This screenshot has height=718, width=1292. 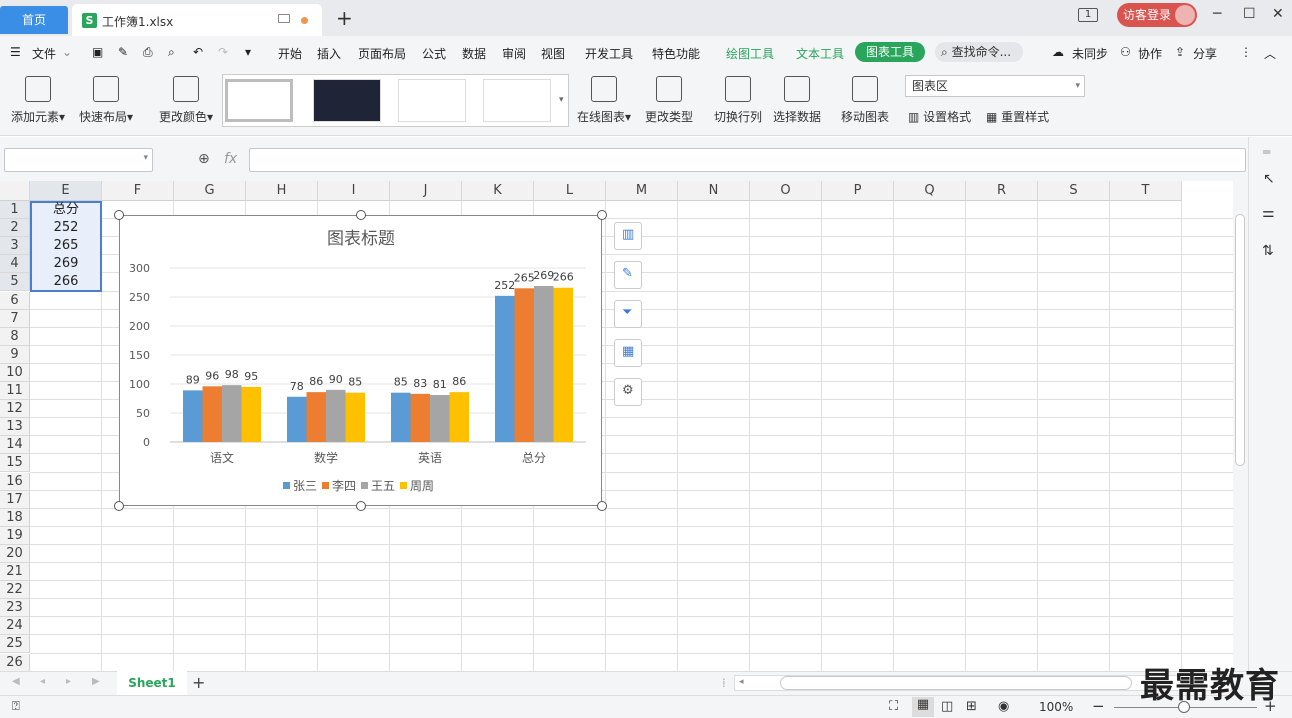 What do you see at coordinates (797, 101) in the screenshot?
I see `select-data-button: 选择数据` at bounding box center [797, 101].